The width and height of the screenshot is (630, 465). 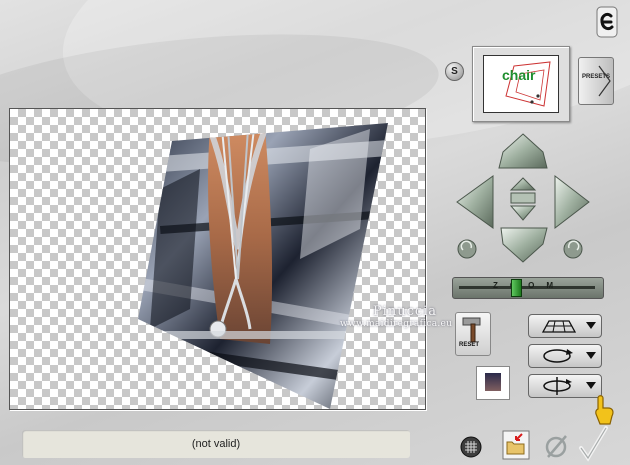 I want to click on settings-s-button: S, so click(x=454, y=71).